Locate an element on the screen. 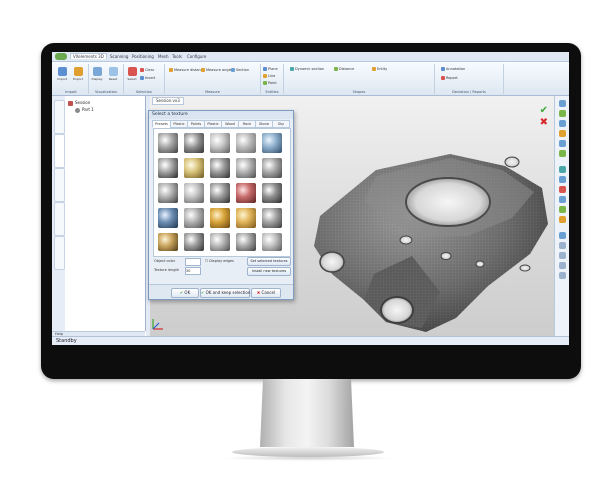 Image resolution: width=613 pixels, height=479 pixels. report-button: Report is located at coordinates (449, 78).